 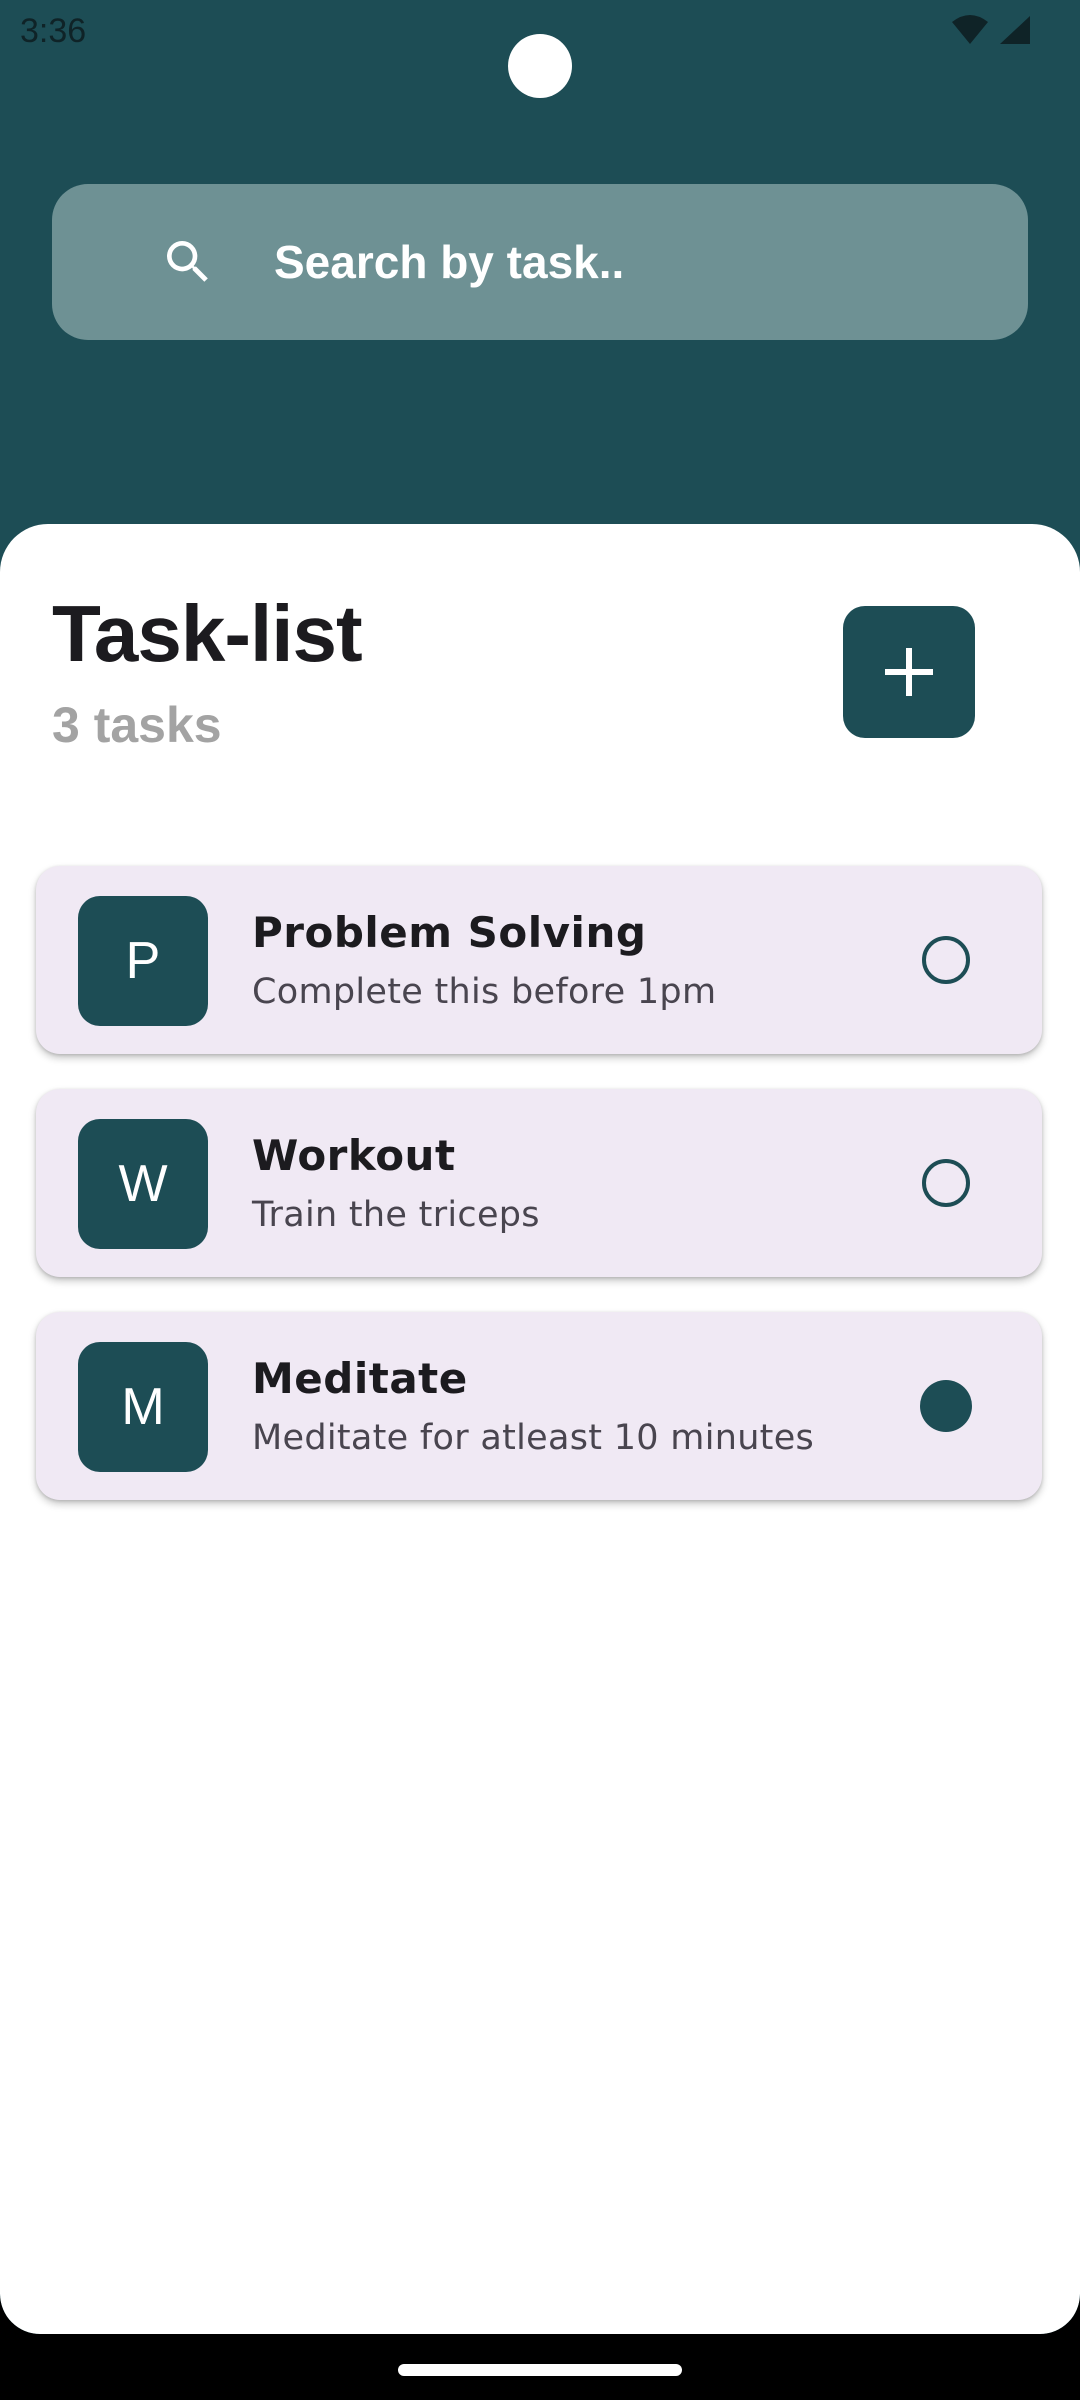 What do you see at coordinates (207, 633) in the screenshot?
I see `page-title: Task-list` at bounding box center [207, 633].